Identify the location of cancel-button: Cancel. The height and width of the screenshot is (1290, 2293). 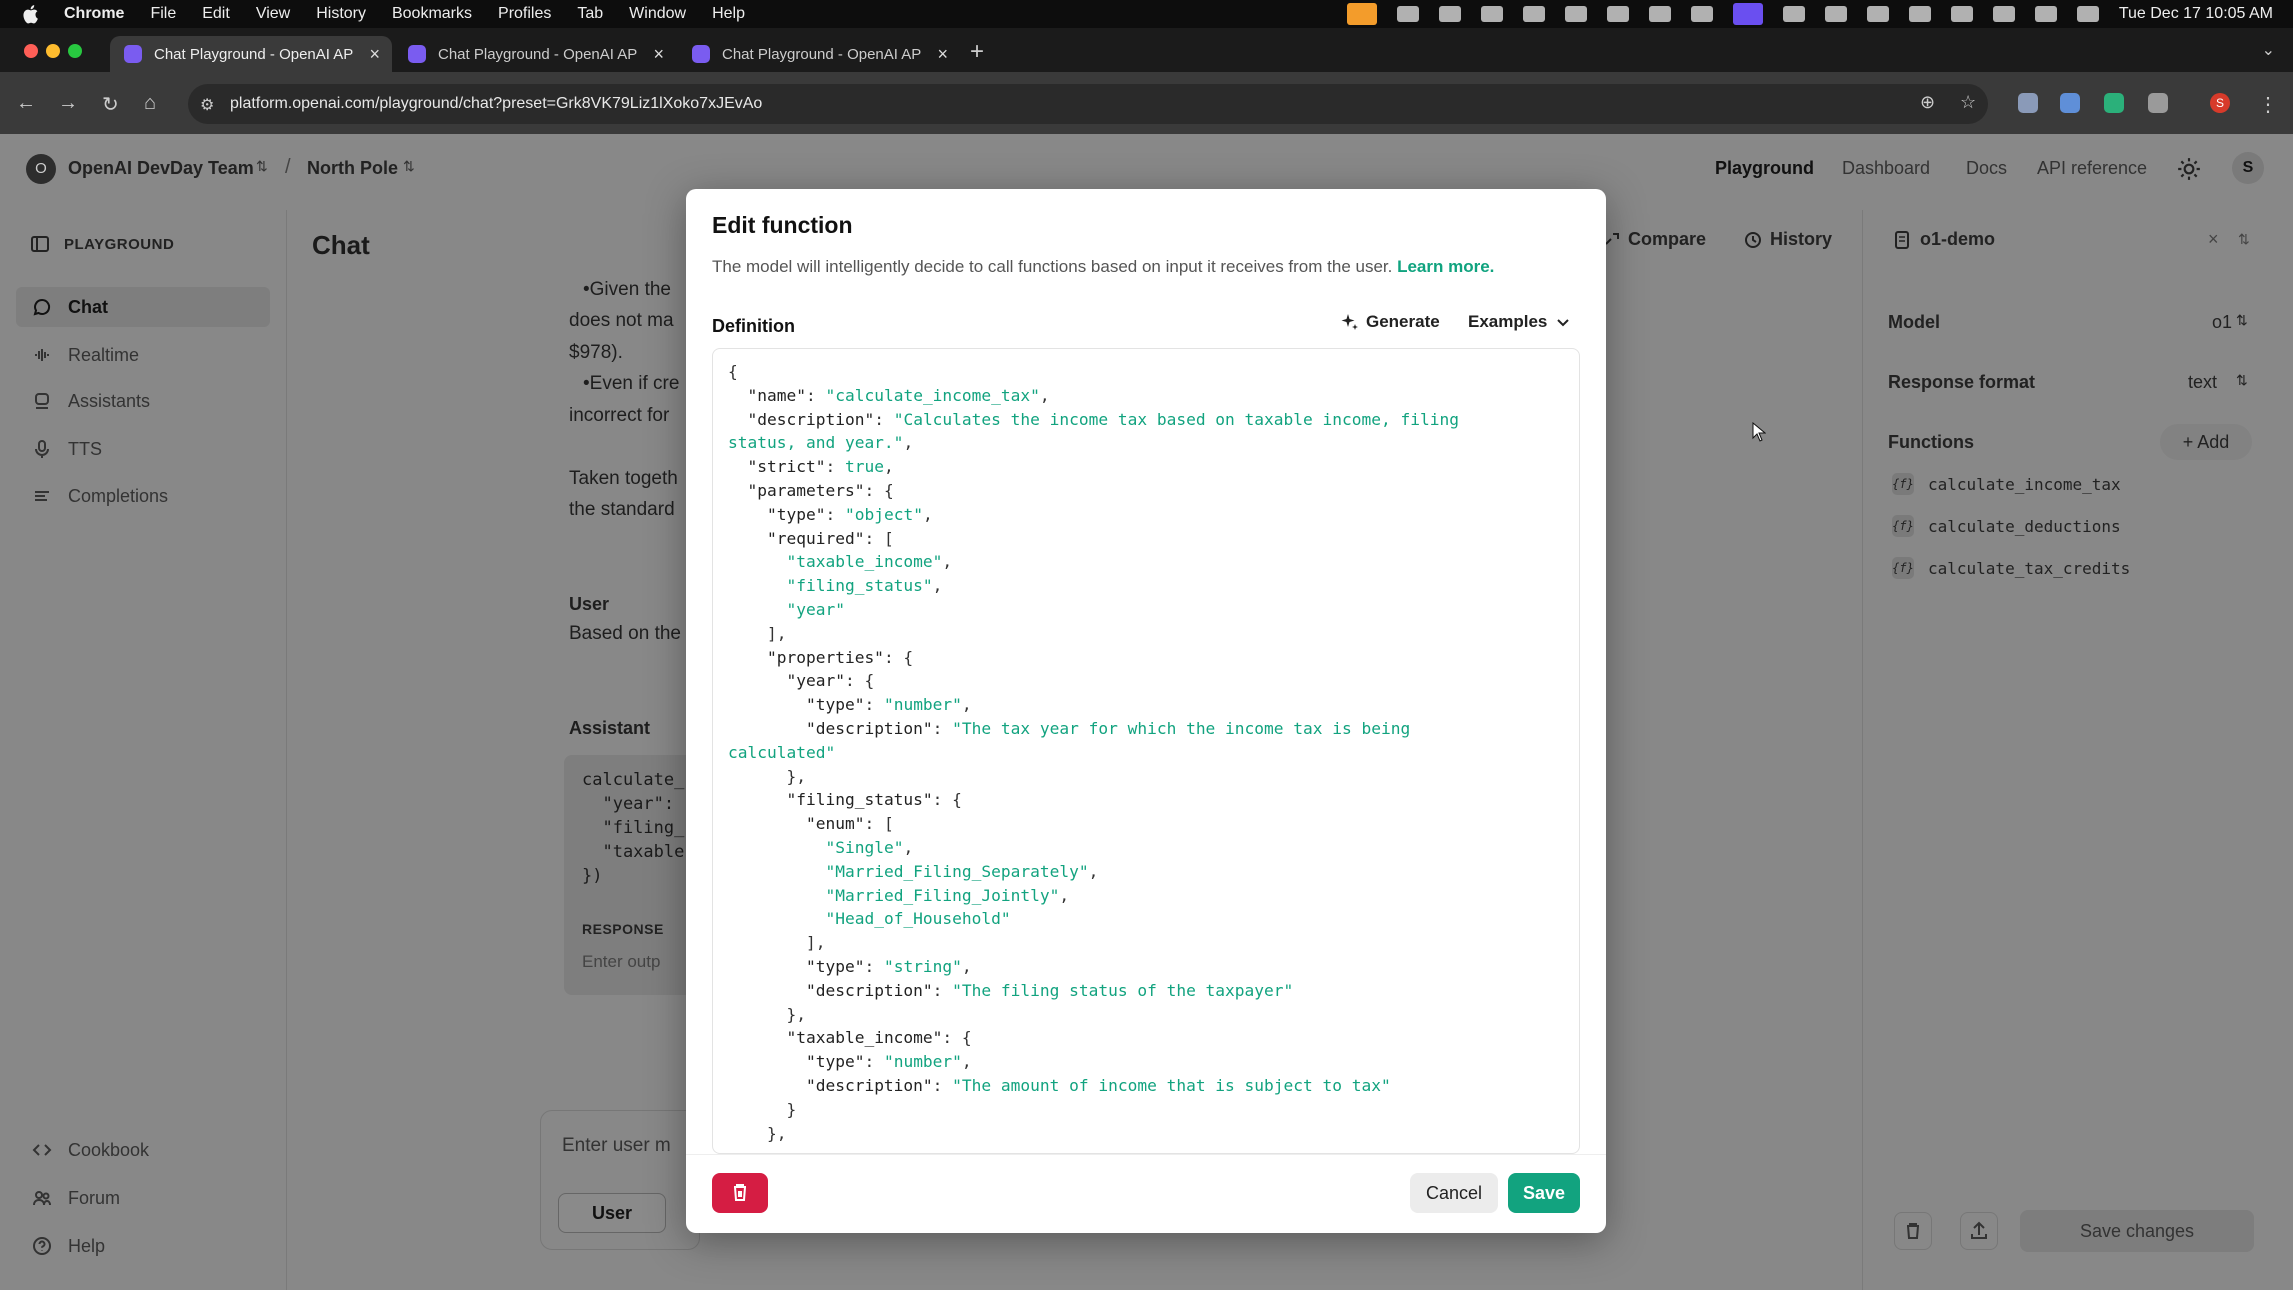
(1454, 1193).